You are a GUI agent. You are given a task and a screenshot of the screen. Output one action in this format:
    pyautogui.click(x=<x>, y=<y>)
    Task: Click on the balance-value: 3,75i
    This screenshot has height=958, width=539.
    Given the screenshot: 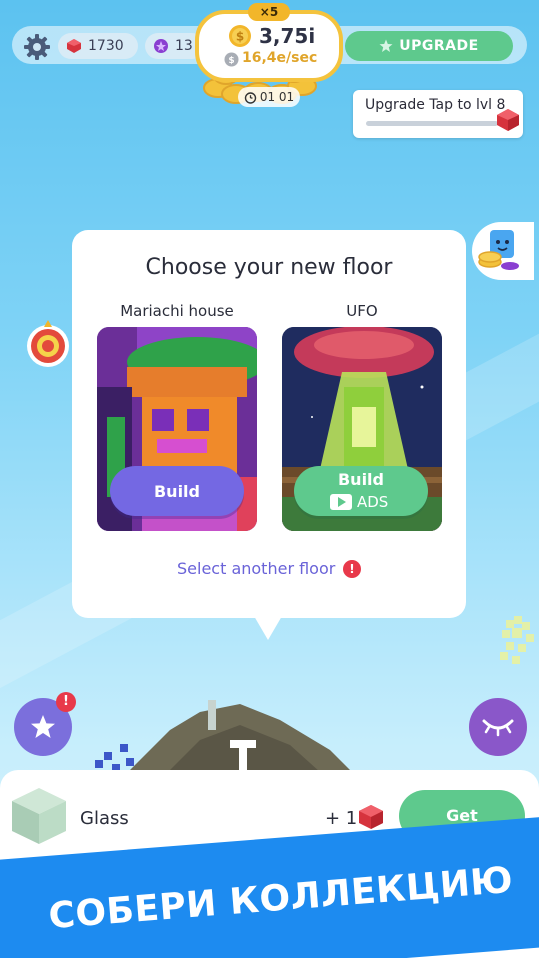 What is the action you would take?
    pyautogui.click(x=287, y=36)
    